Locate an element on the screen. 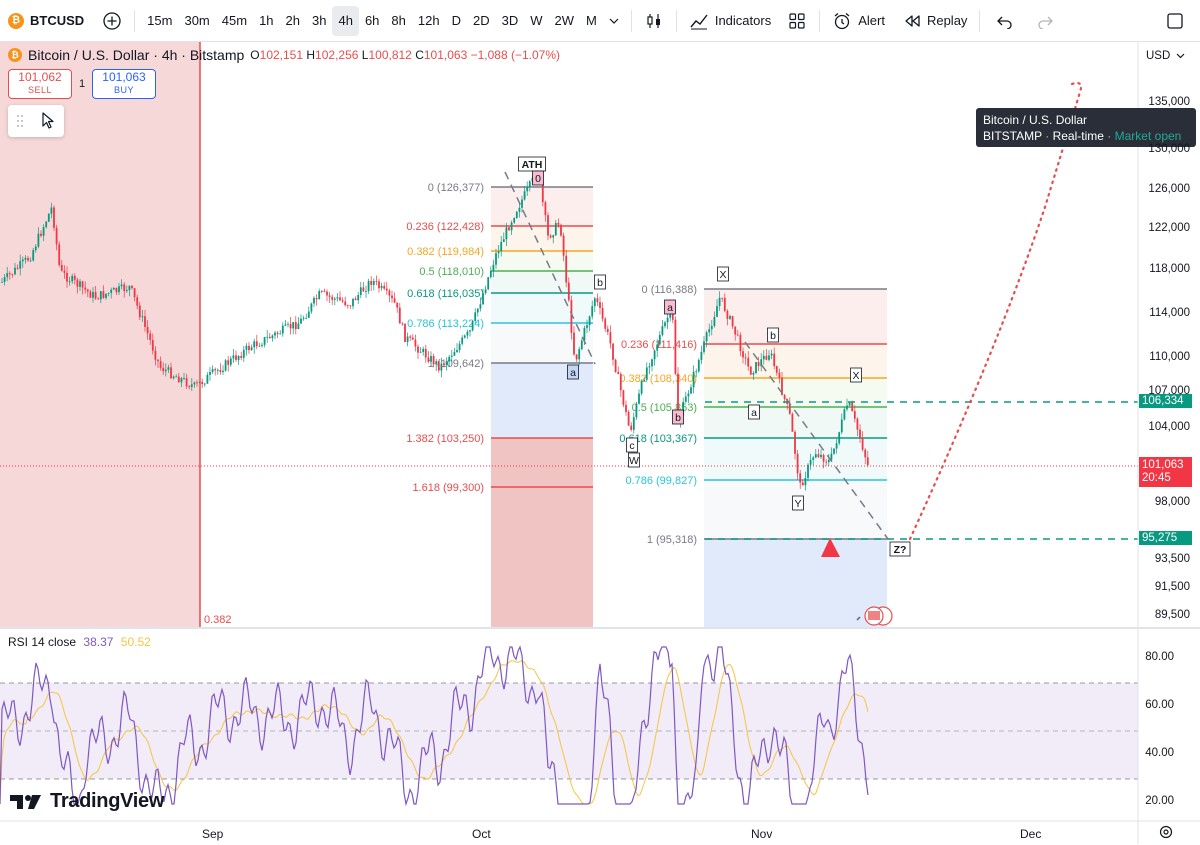 Image resolution: width=1200 pixels, height=845 pixels. compare-add-button is located at coordinates (112, 21).